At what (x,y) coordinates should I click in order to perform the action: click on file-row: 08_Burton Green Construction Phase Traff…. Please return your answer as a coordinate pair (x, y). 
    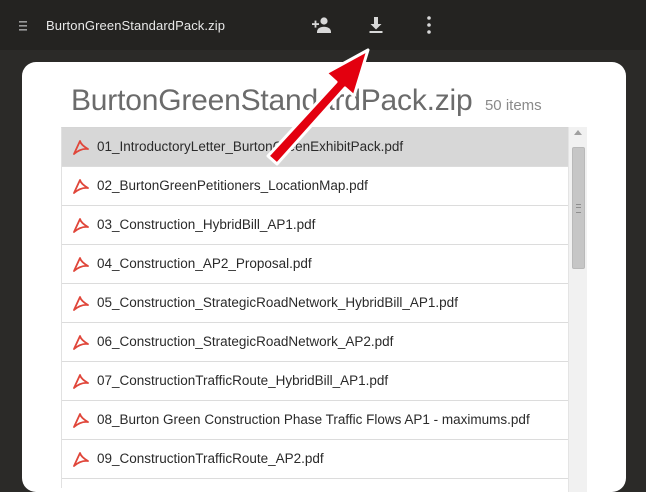
    Looking at the image, I should click on (324, 420).